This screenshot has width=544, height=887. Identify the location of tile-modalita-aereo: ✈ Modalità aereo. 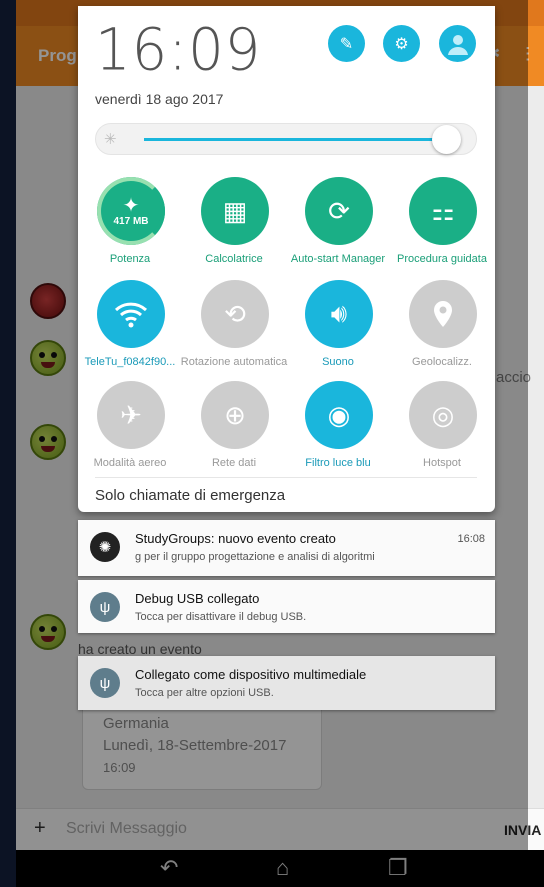
(130, 431).